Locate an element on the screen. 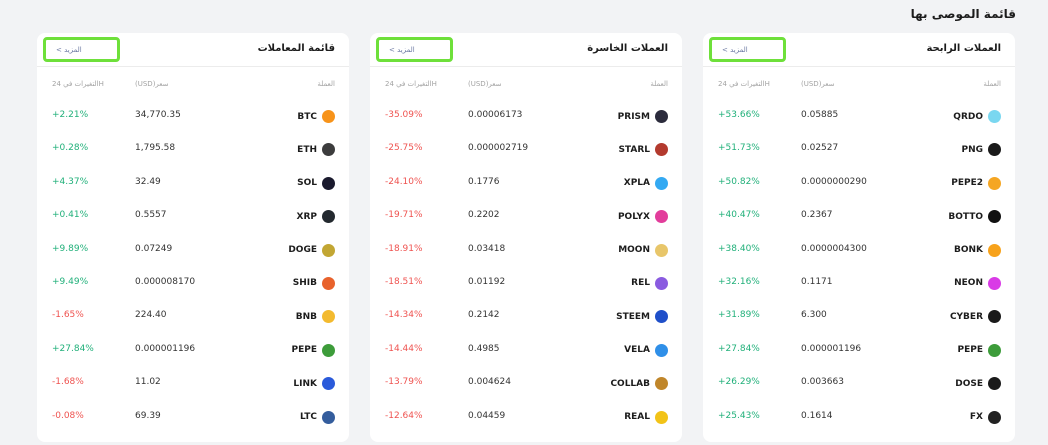 This screenshot has width=1048, height=445. coin-cell: XRP is located at coordinates (315, 217).